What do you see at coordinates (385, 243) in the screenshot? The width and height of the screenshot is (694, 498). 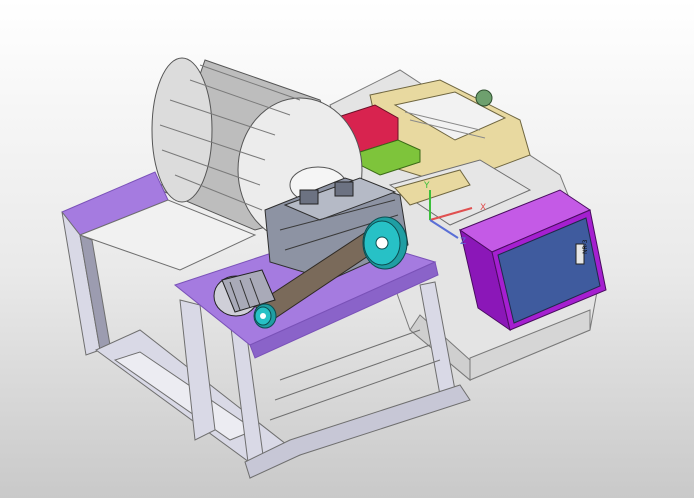 I see `large-pulley` at bounding box center [385, 243].